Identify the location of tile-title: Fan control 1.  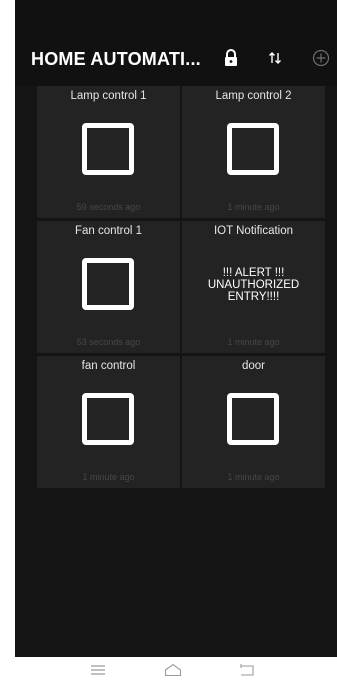
(108, 231).